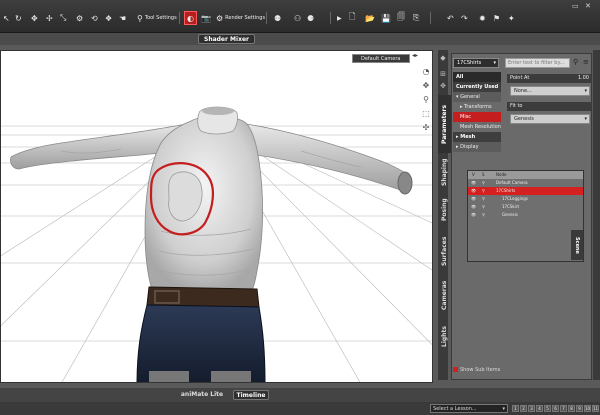 This screenshot has width=600, height=415. Describe the element at coordinates (415, 55) in the screenshot. I see `viewport-collapse-icon: ◂▸` at that location.